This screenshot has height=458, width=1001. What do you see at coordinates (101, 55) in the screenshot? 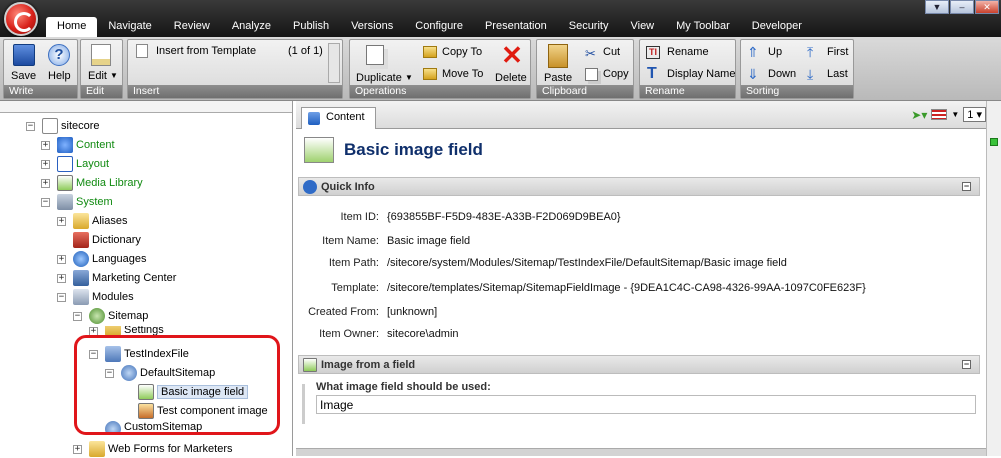
I see `edit-icon` at bounding box center [101, 55].